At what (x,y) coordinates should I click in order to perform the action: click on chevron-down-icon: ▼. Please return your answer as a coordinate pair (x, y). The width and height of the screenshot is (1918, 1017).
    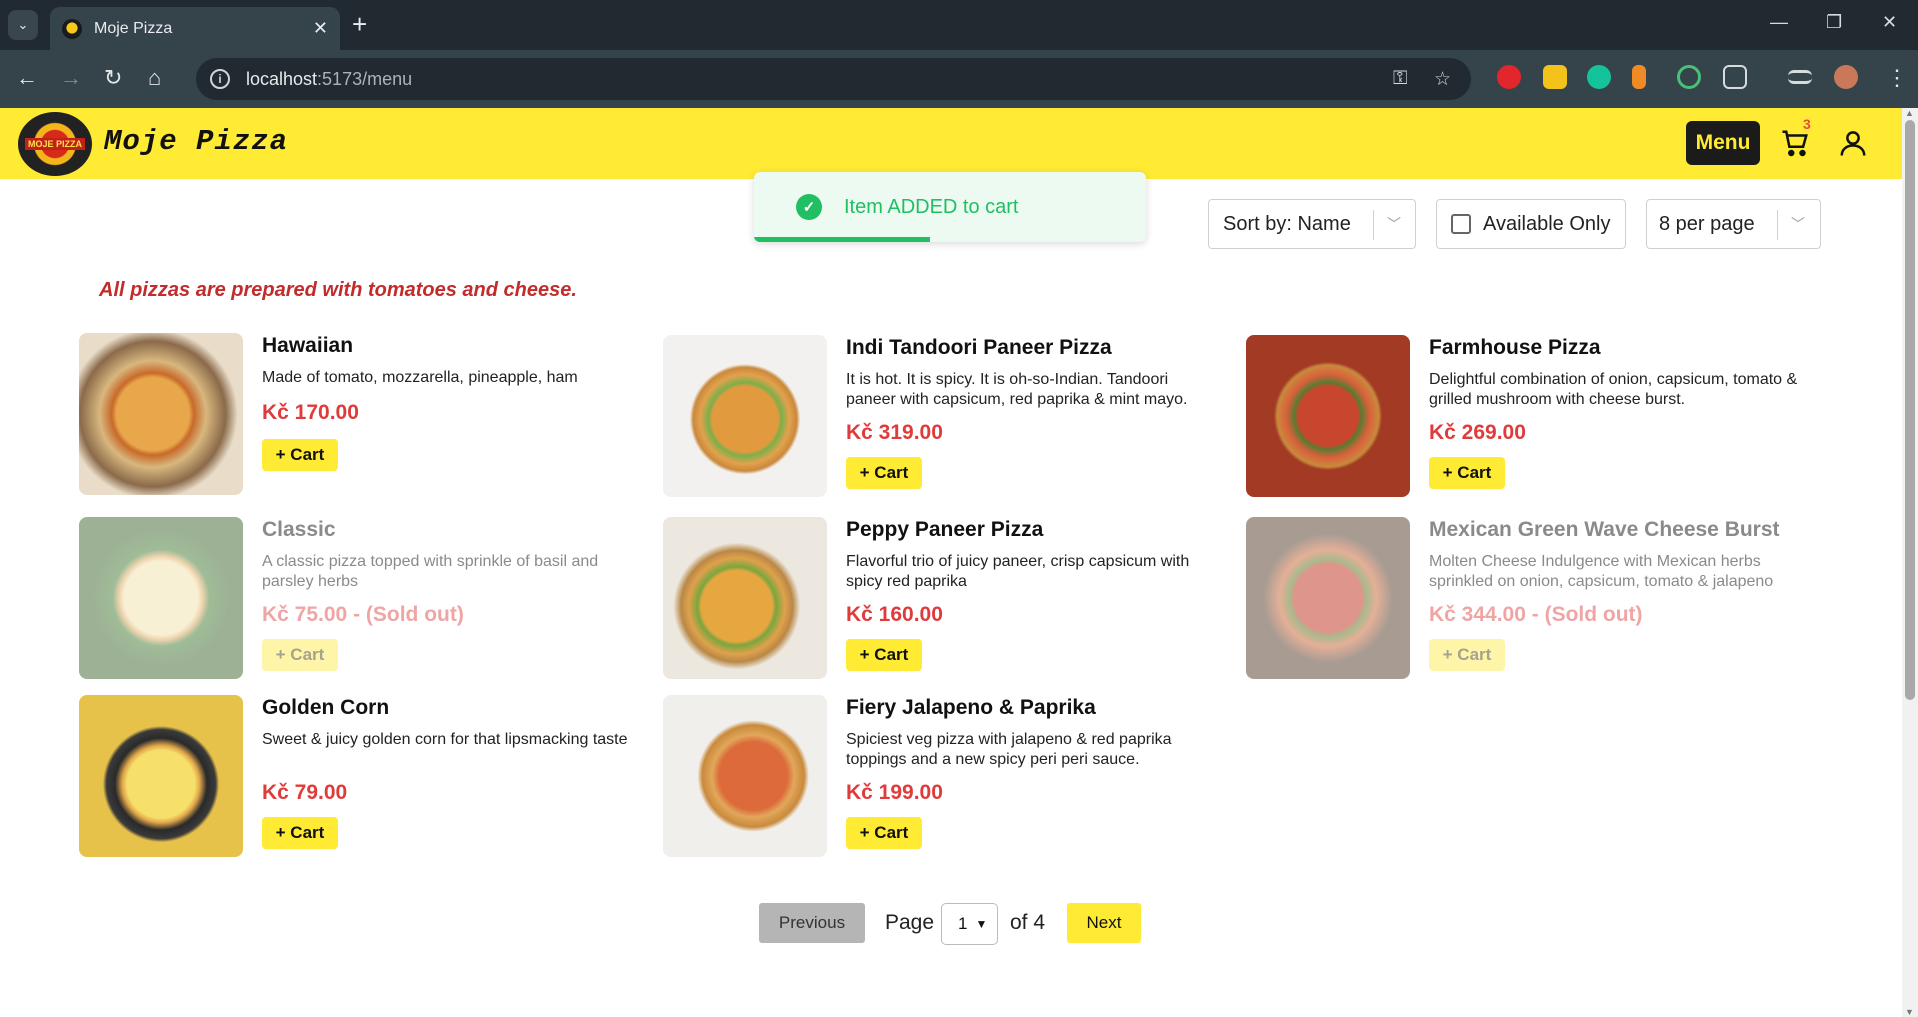
    Looking at the image, I should click on (981, 924).